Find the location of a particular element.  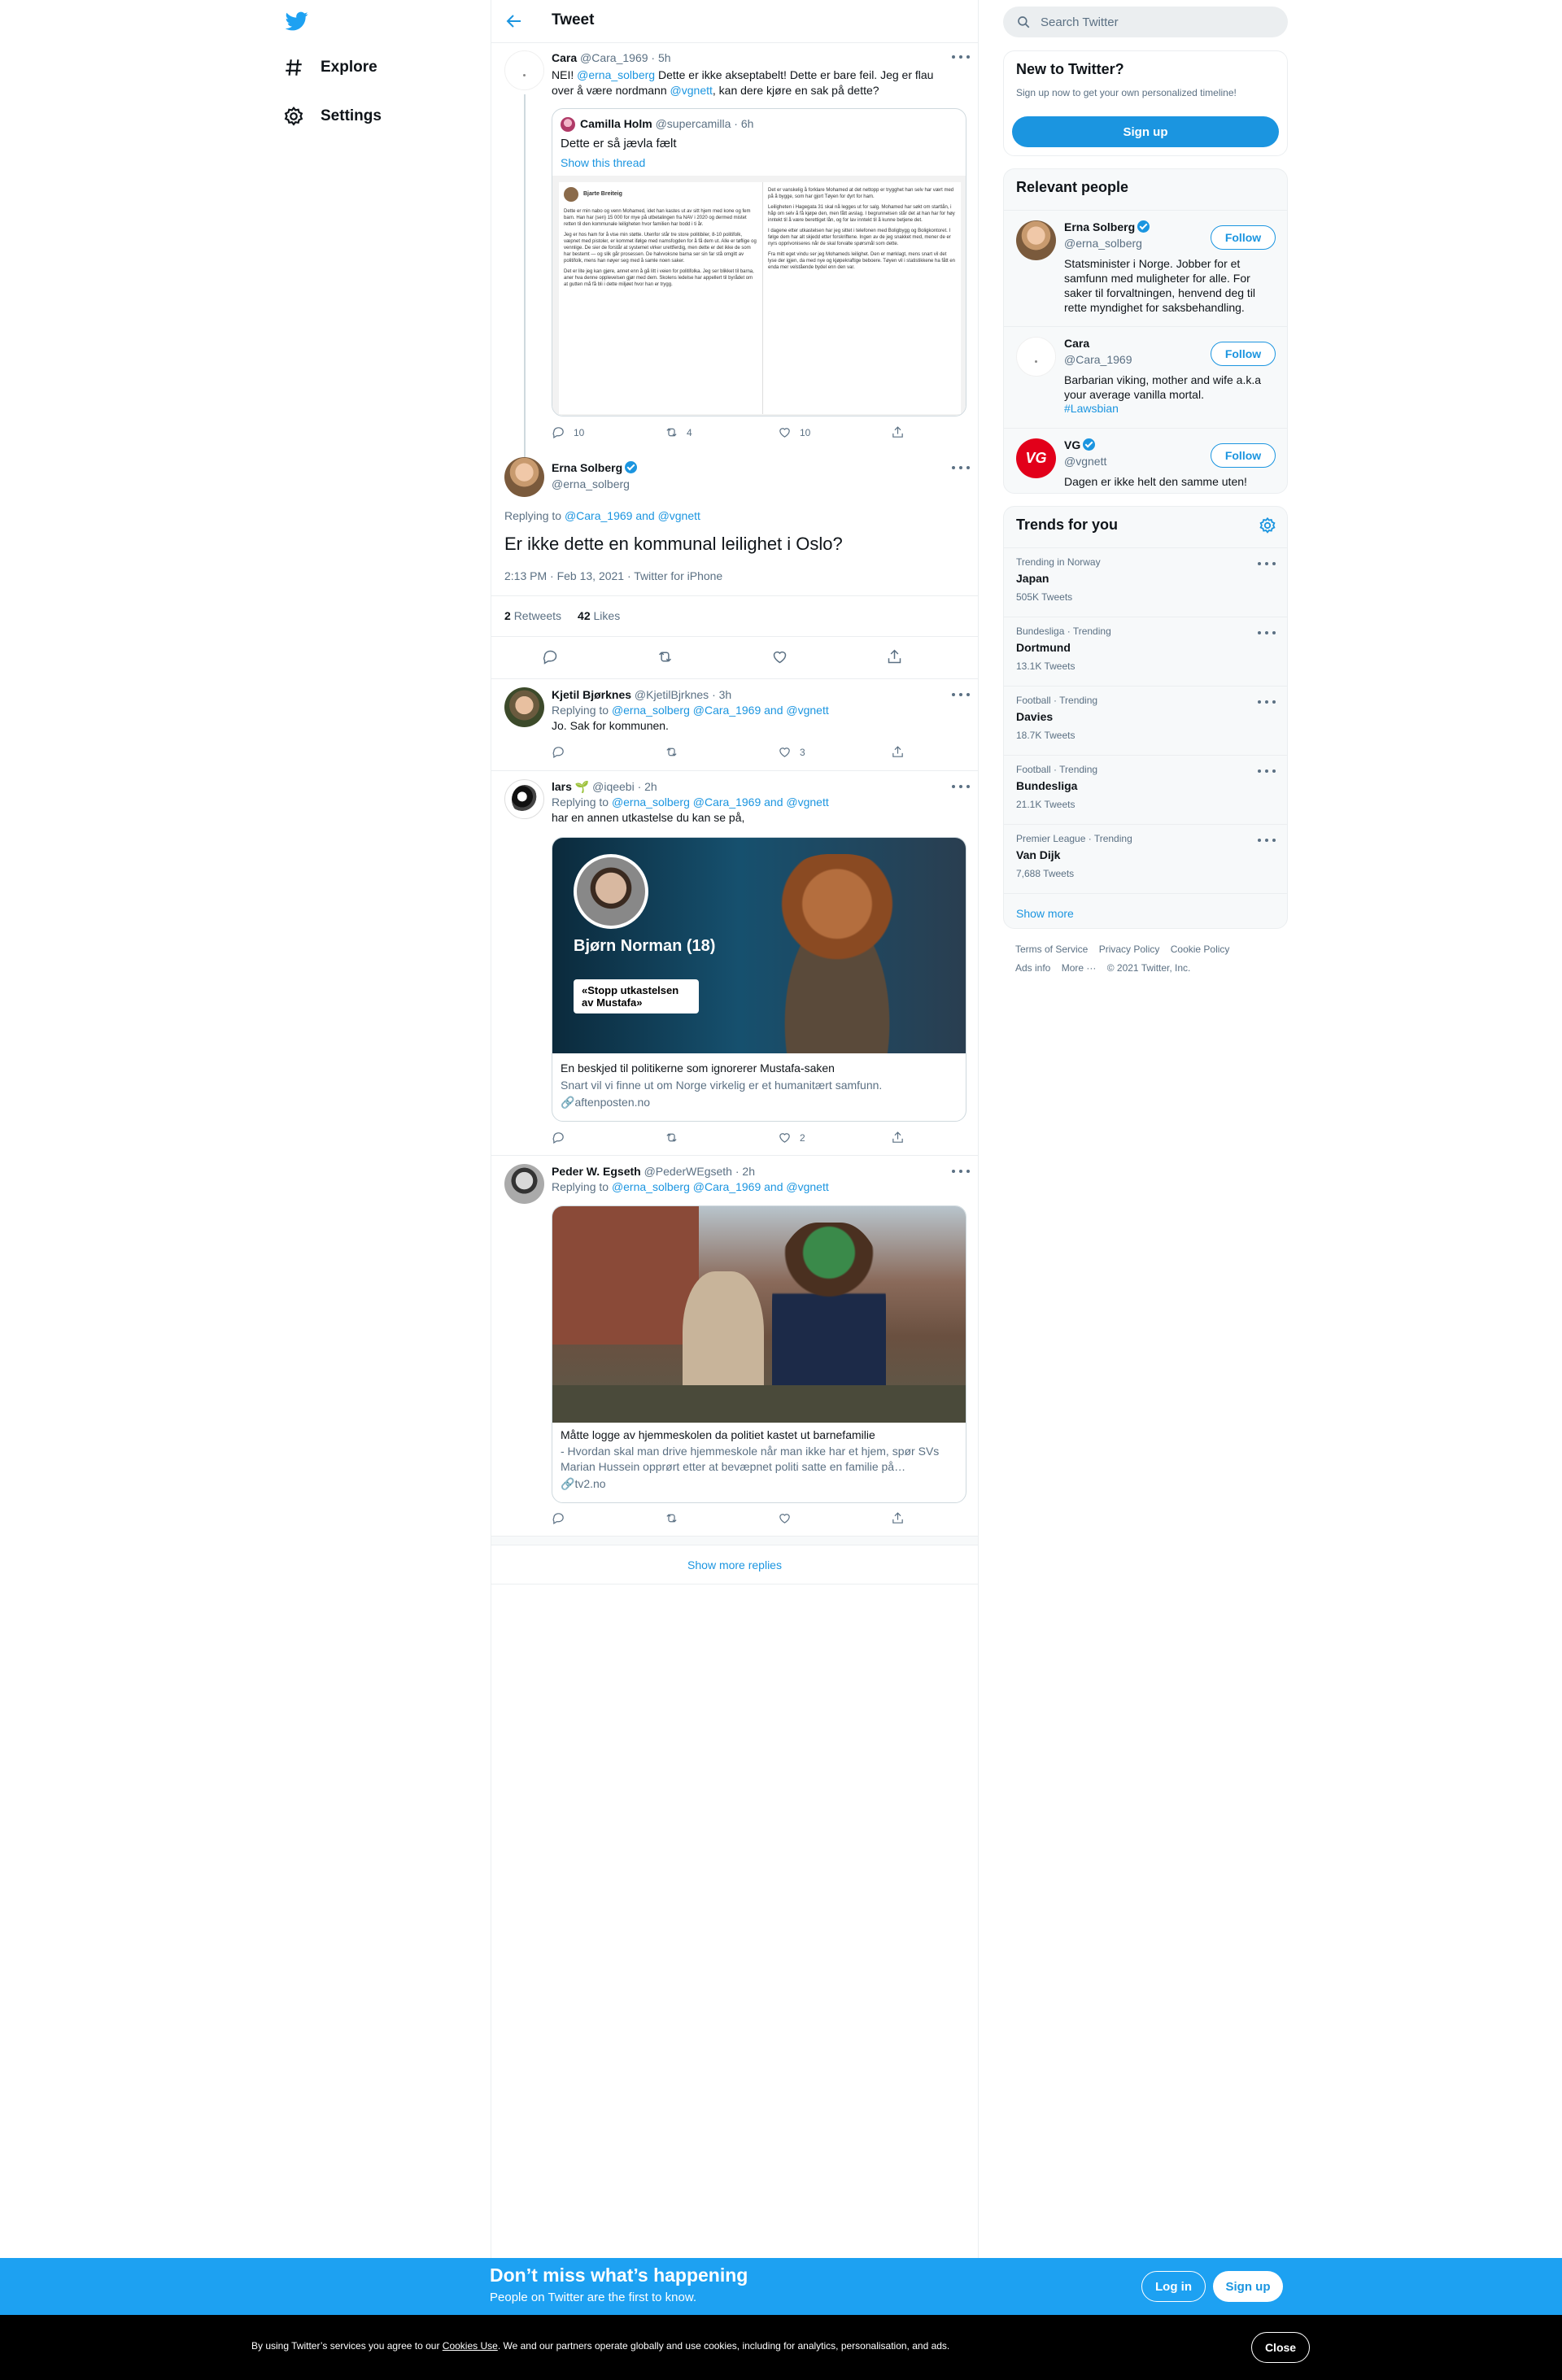

cara-avatar is located at coordinates (524, 70).